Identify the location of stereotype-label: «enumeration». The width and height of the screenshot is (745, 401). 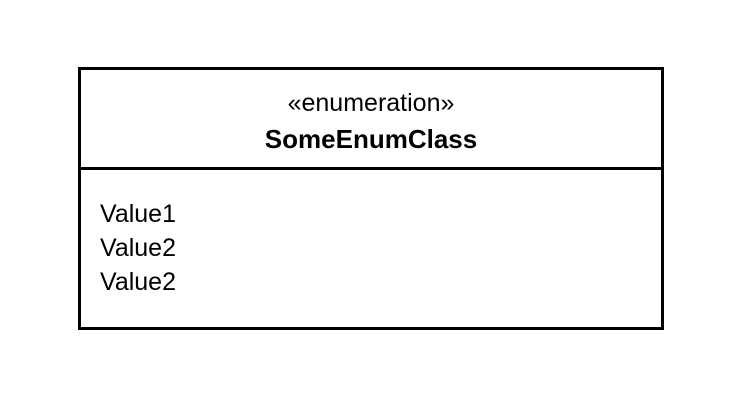
(371, 103).